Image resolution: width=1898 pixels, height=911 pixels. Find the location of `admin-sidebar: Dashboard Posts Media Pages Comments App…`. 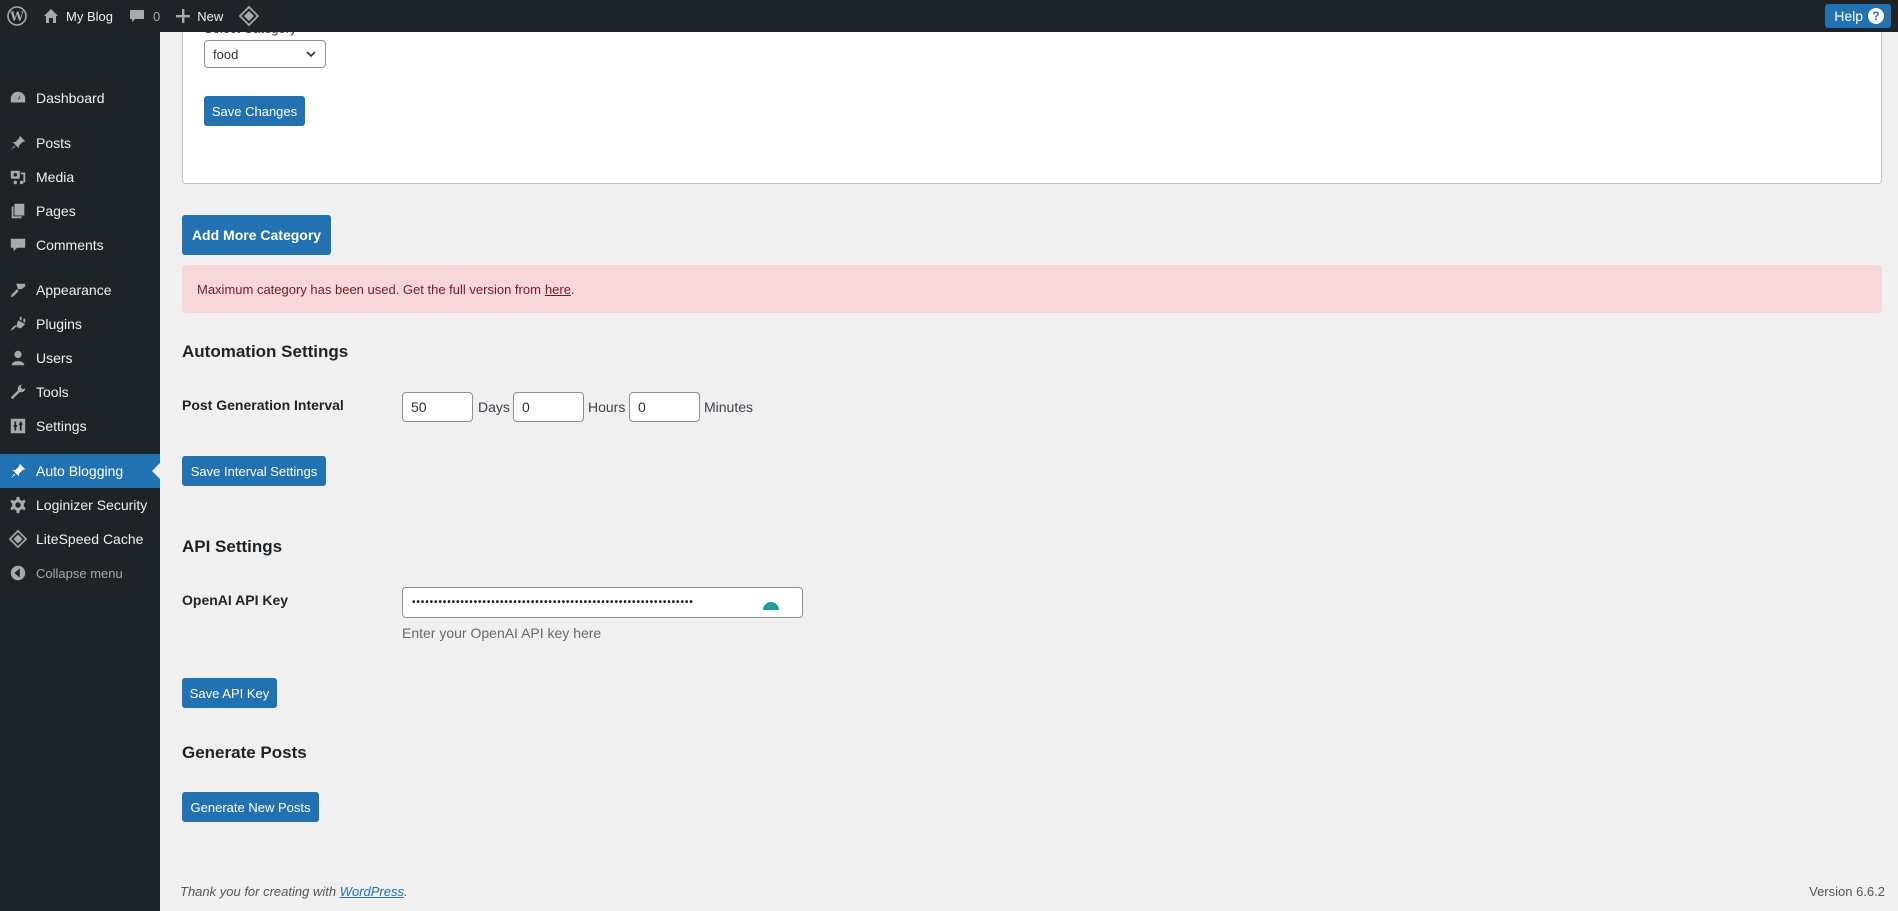

admin-sidebar: Dashboard Posts Media Pages Comments App… is located at coordinates (80, 471).